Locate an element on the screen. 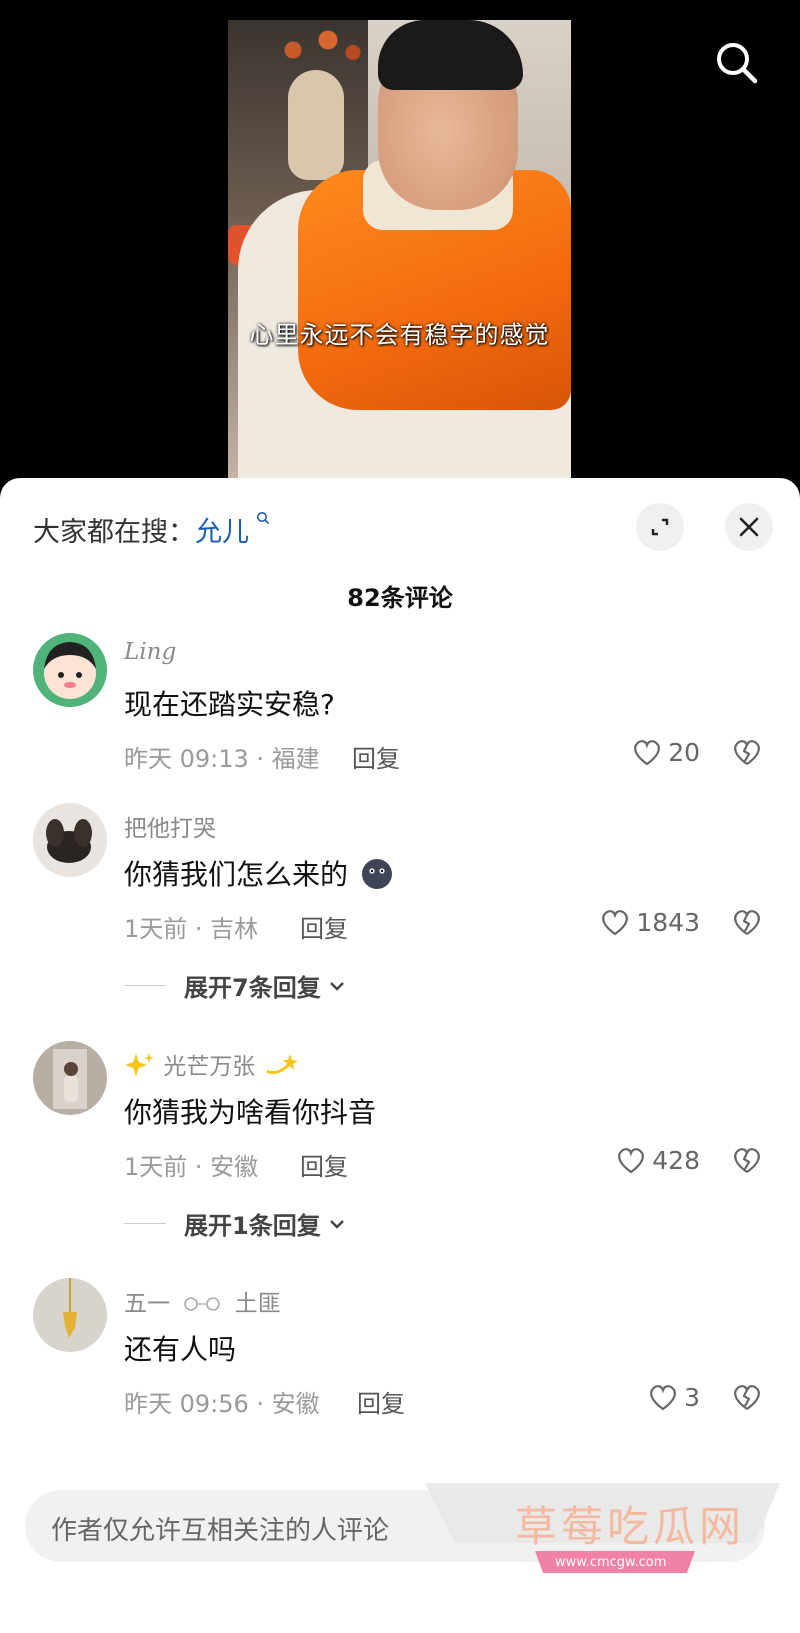  comment-username: 五一 土匪 is located at coordinates (202, 1301).